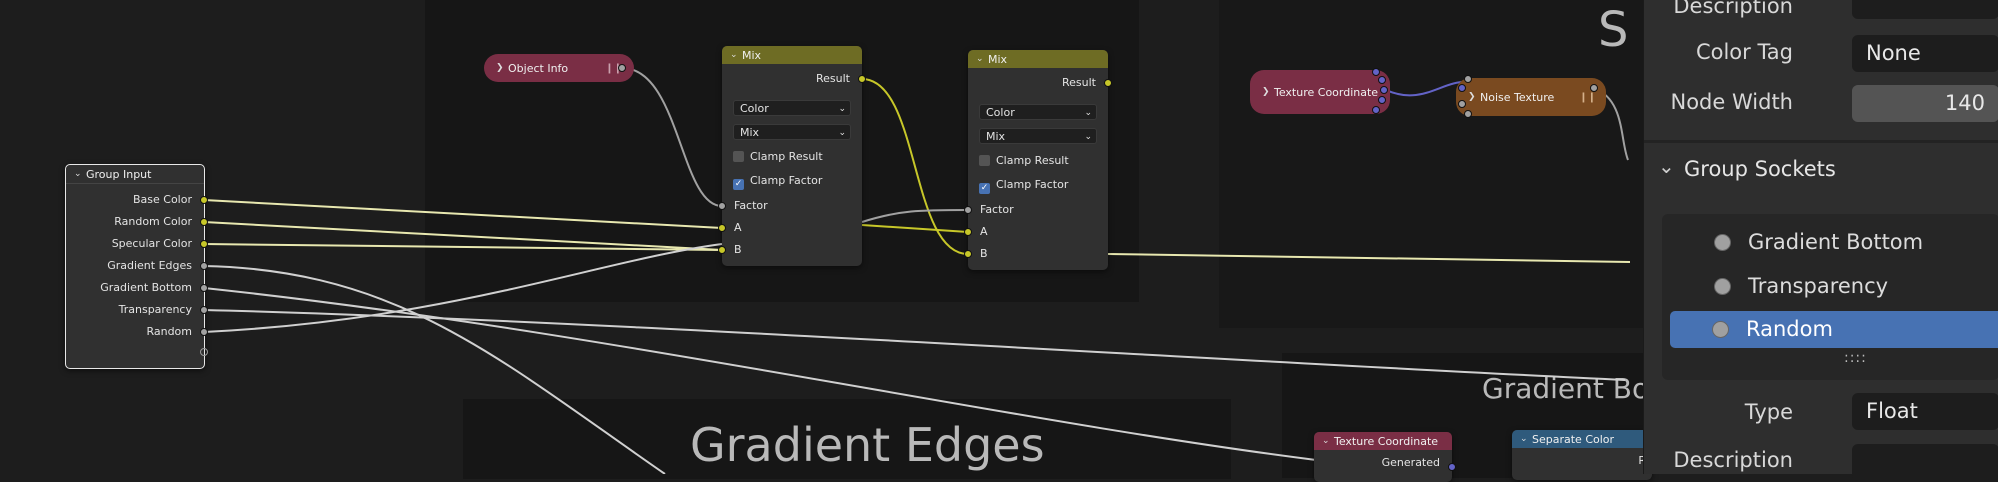 This screenshot has width=1998, height=482. I want to click on texture-coordinate-node: ⌄ Texture Coordinate Generated, so click(1383, 457).